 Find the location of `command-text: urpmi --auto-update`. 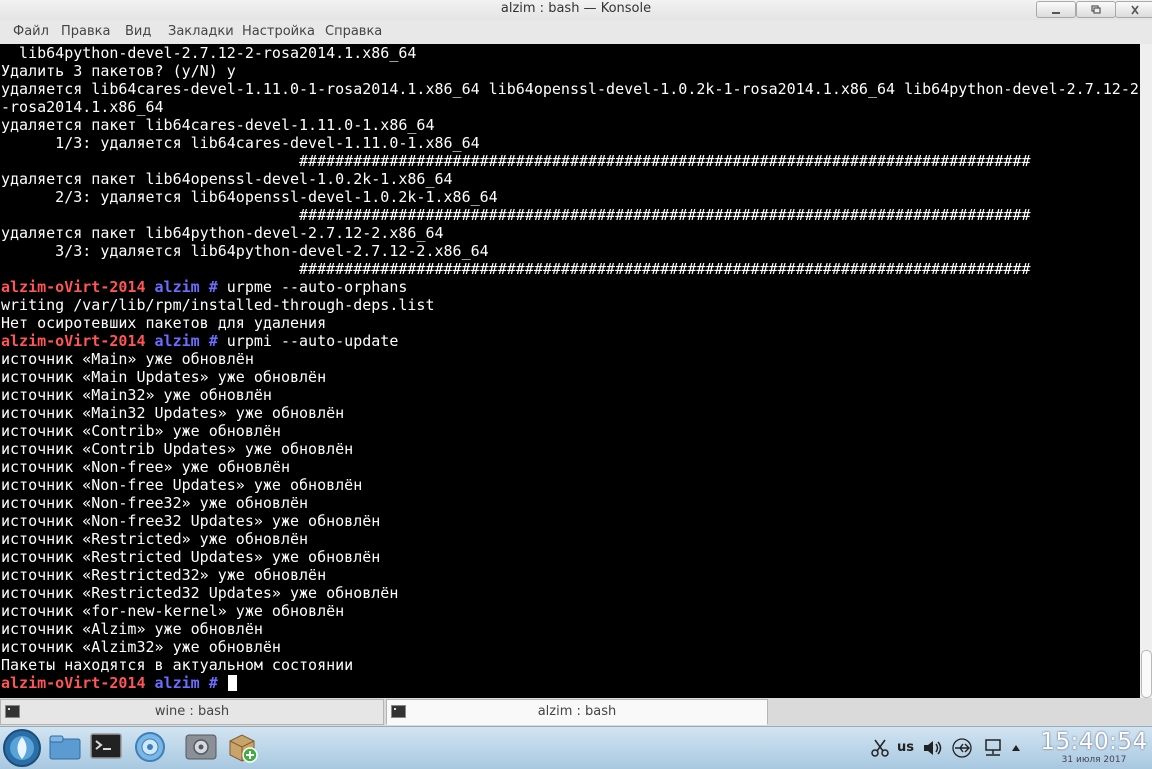

command-text: urpmi --auto-update is located at coordinates (308, 341).